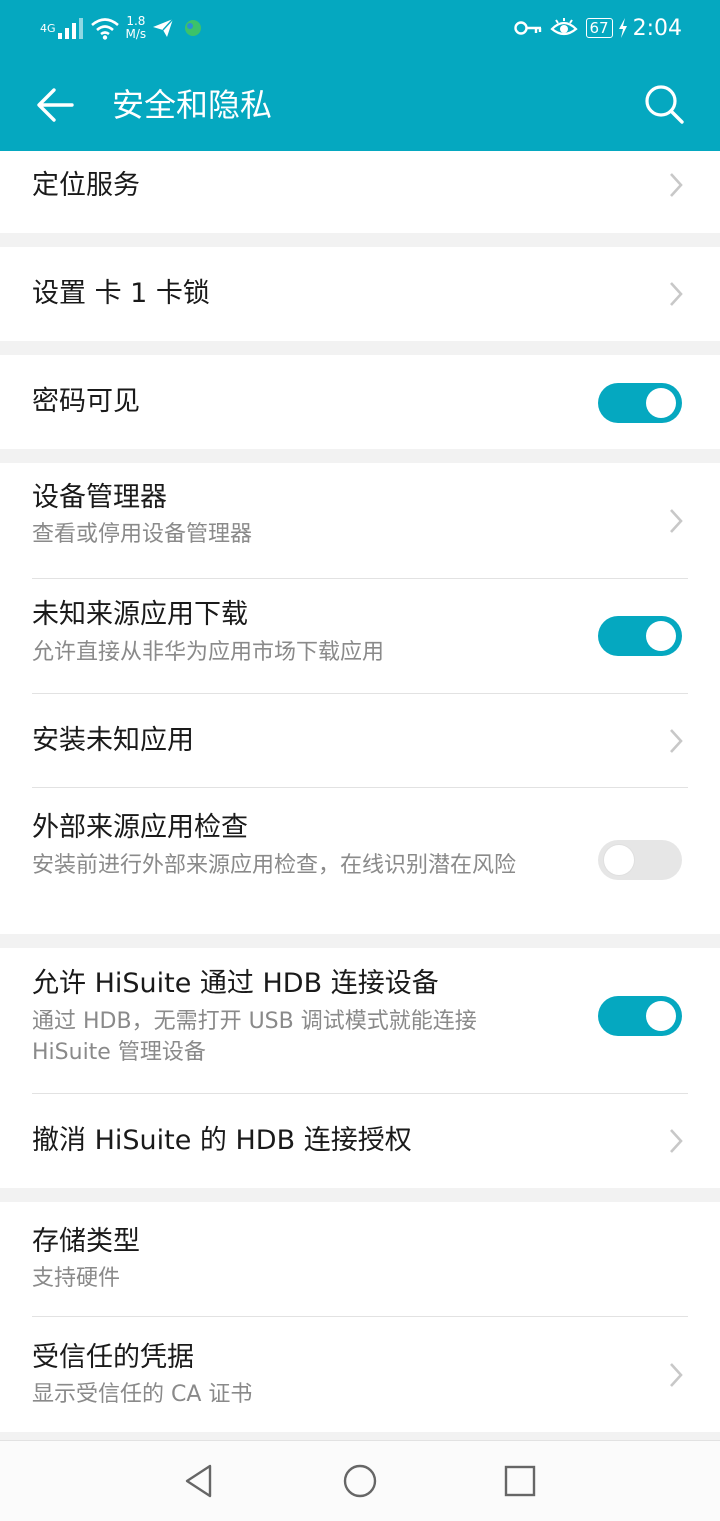 The height and width of the screenshot is (1521, 720). Describe the element at coordinates (622, 28) in the screenshot. I see `charging-icon` at that location.